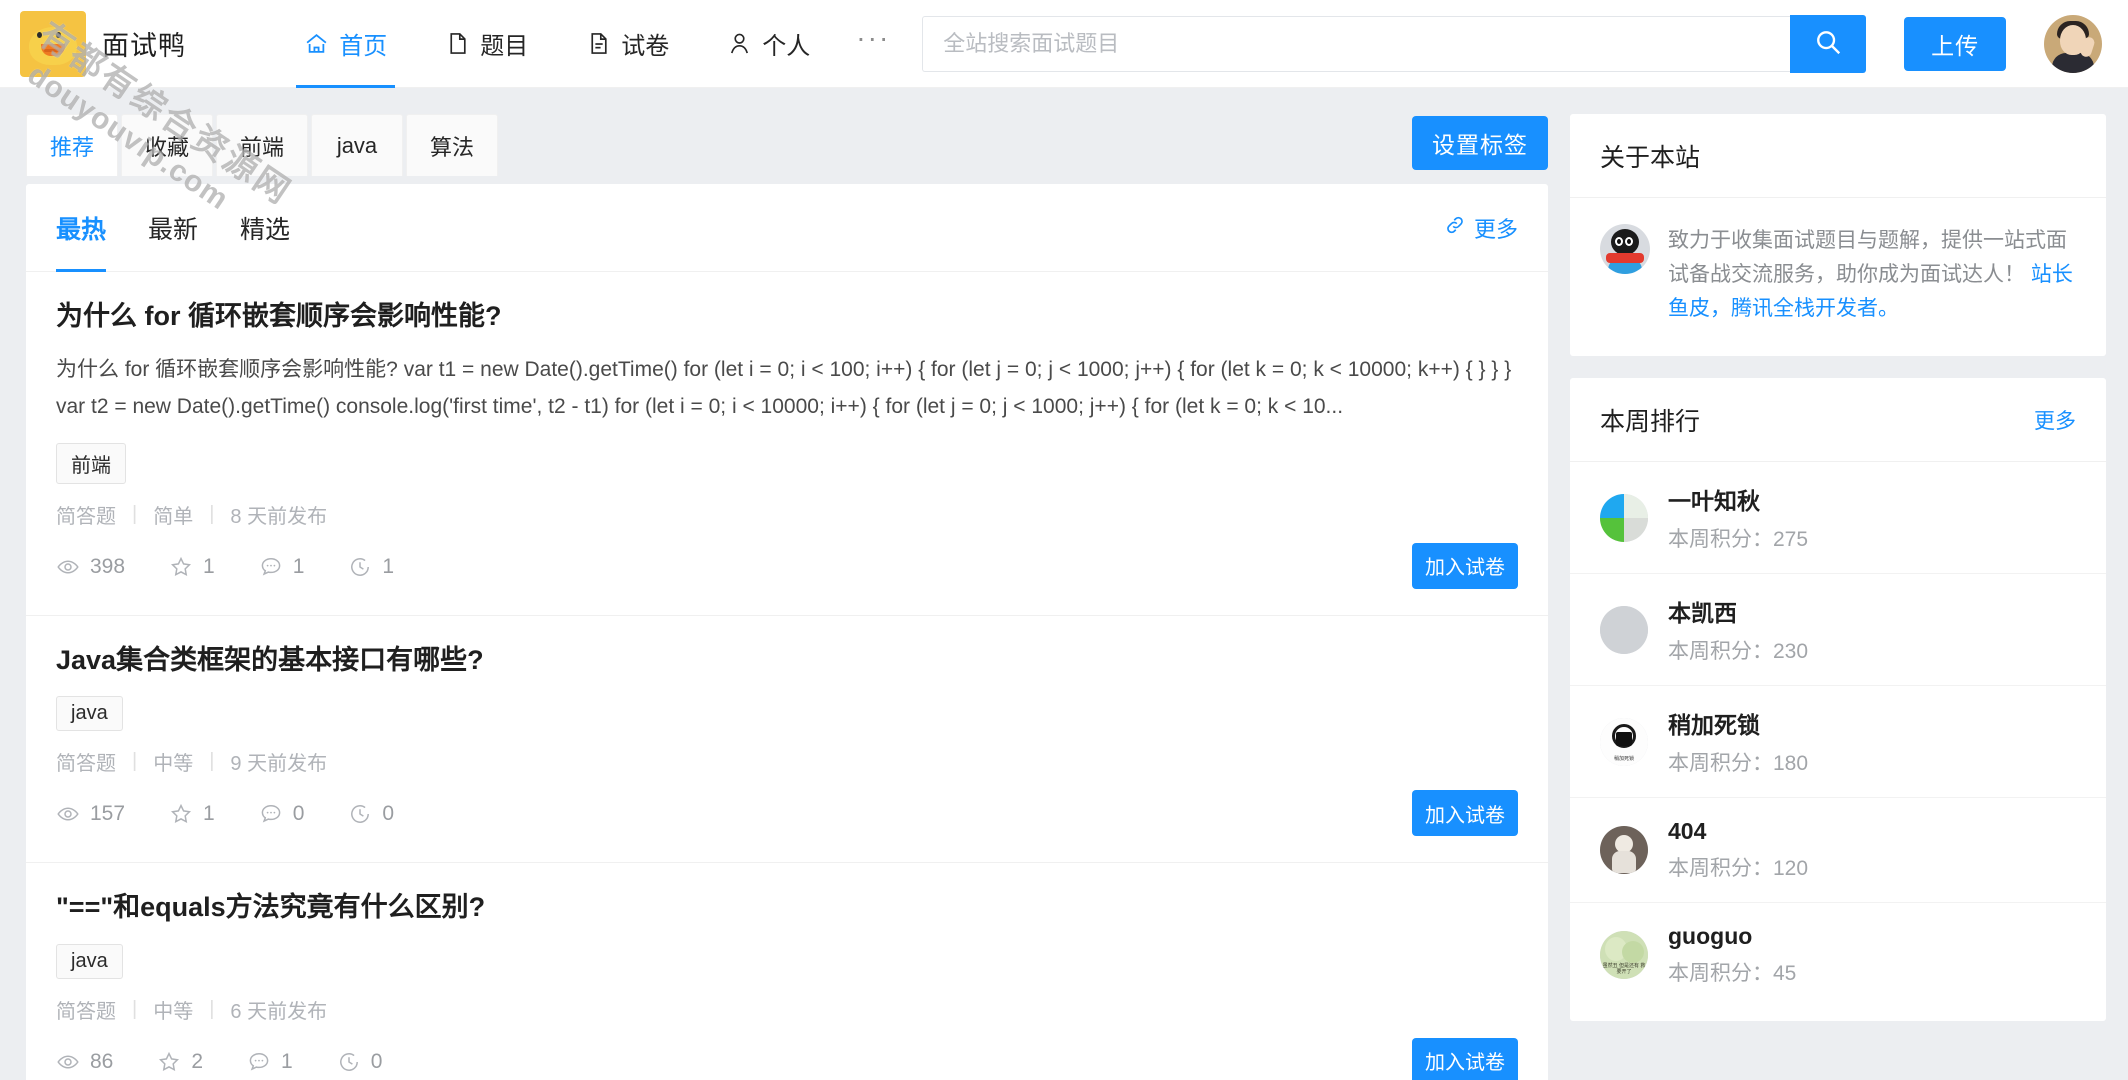 Image resolution: width=2128 pixels, height=1080 pixels. I want to click on views-count: 86, so click(102, 1061).